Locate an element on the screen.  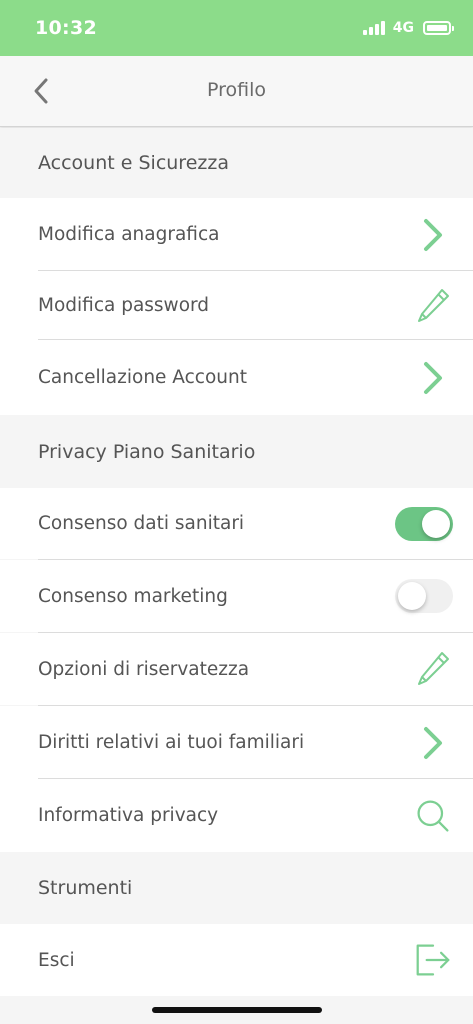
row-consenso-marketing: Consenso marketing is located at coordinates (236, 596).